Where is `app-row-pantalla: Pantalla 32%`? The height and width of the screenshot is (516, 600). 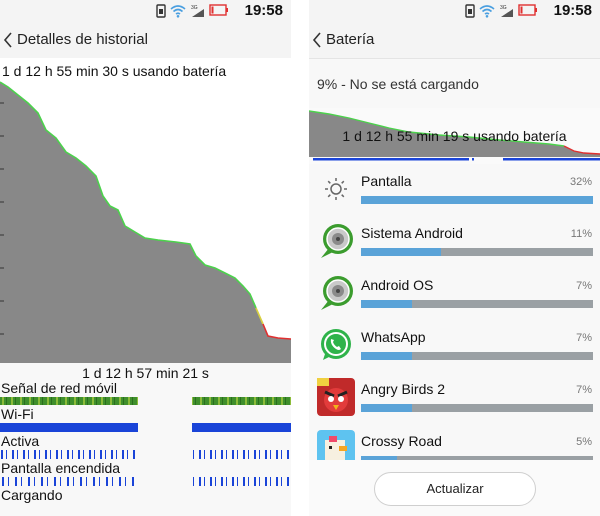 app-row-pantalla: Pantalla 32% is located at coordinates (454, 190).